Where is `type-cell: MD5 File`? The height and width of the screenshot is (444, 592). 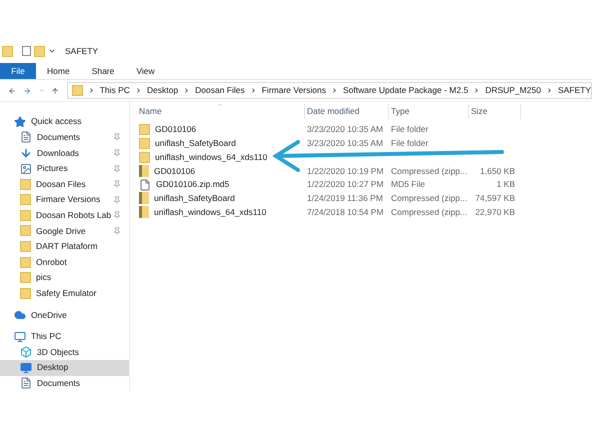
type-cell: MD5 File is located at coordinates (408, 184).